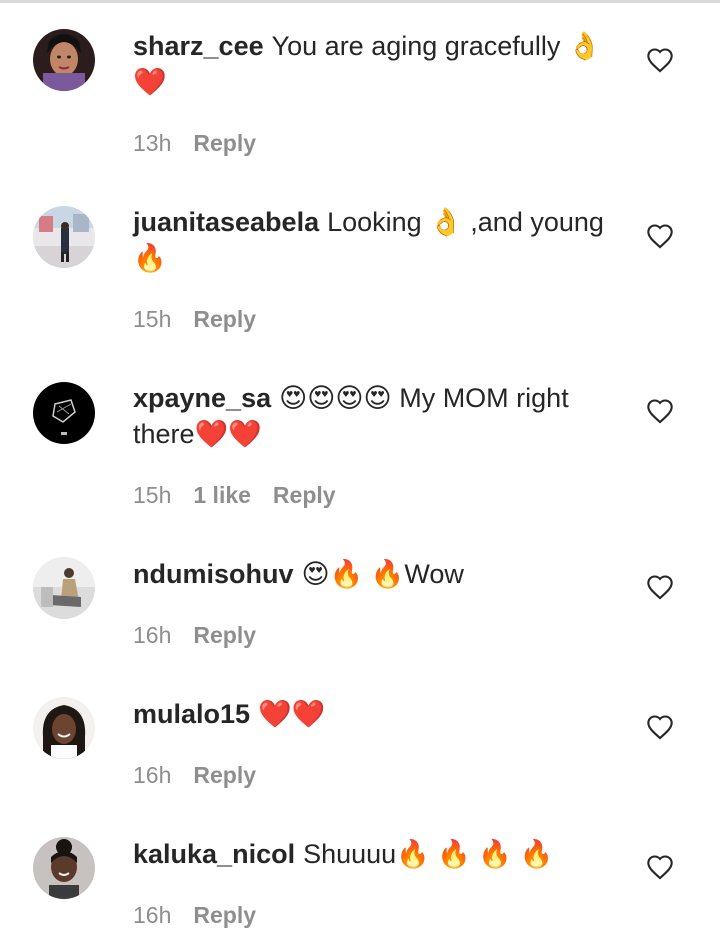  What do you see at coordinates (373, 416) in the screenshot?
I see `comment-body: xpayne_sa 😍😍😍😍 My MOM right there❤️❤️` at bounding box center [373, 416].